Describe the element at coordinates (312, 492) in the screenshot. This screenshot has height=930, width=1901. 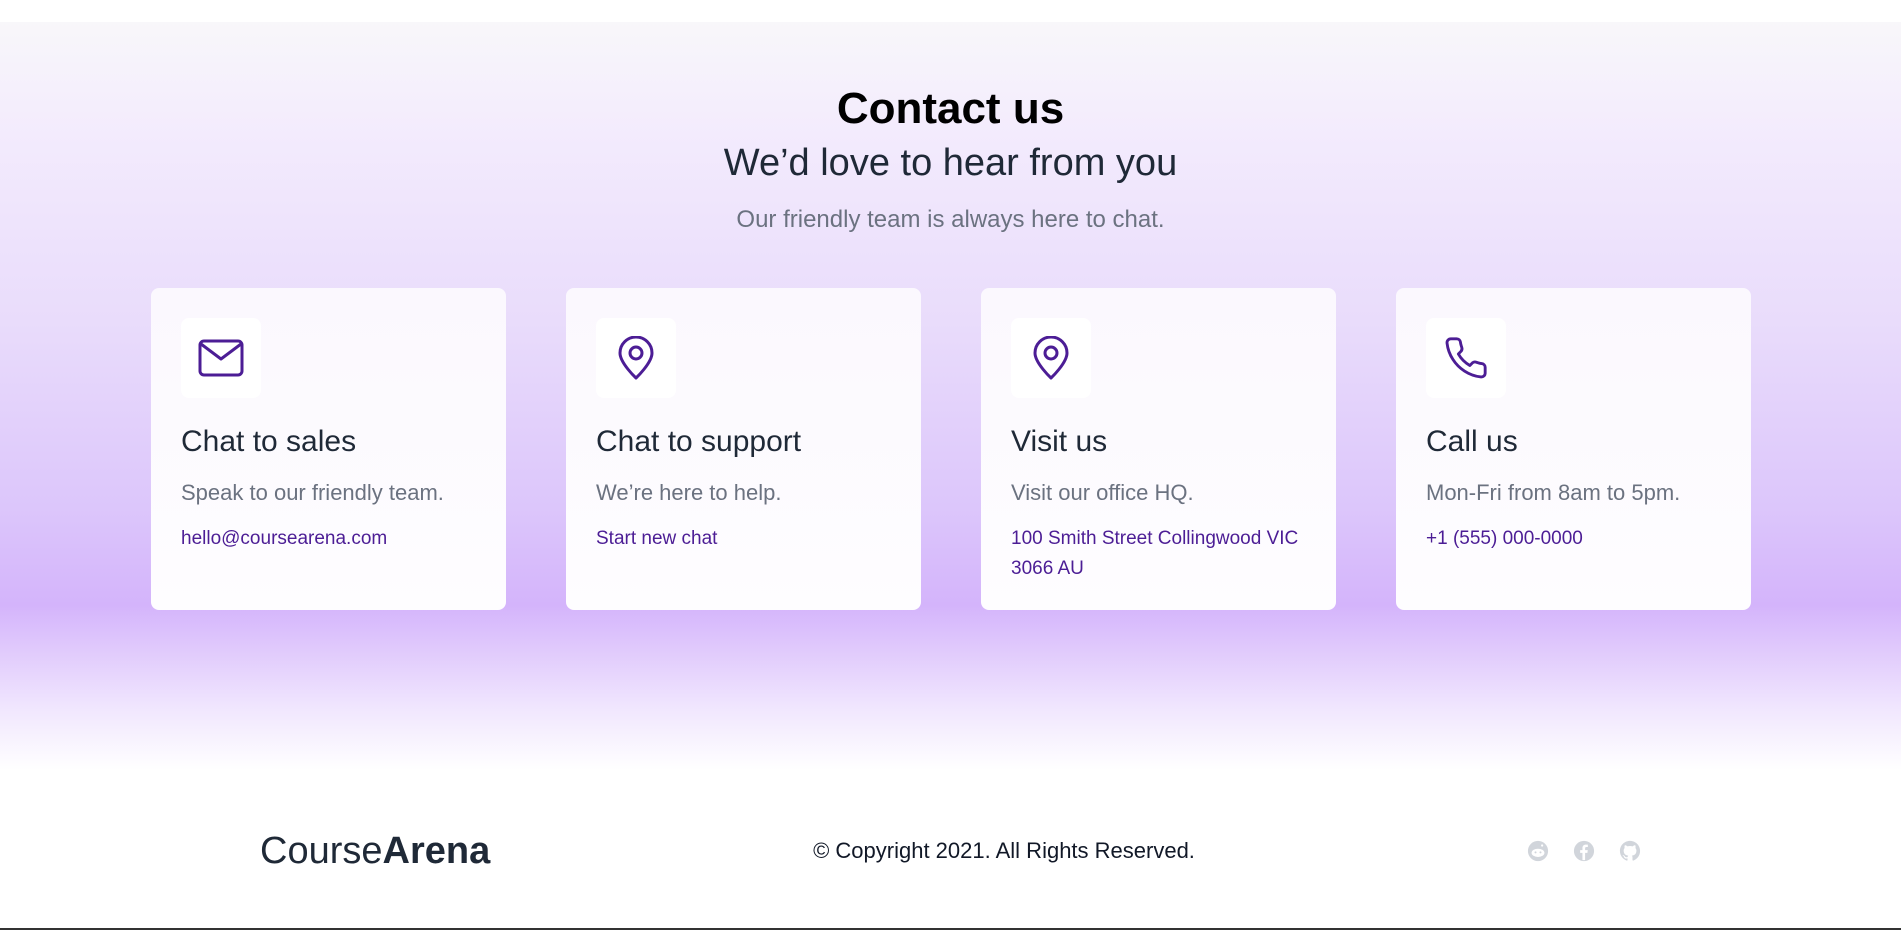
I see `card-description: Speak to our friendly team.` at that location.